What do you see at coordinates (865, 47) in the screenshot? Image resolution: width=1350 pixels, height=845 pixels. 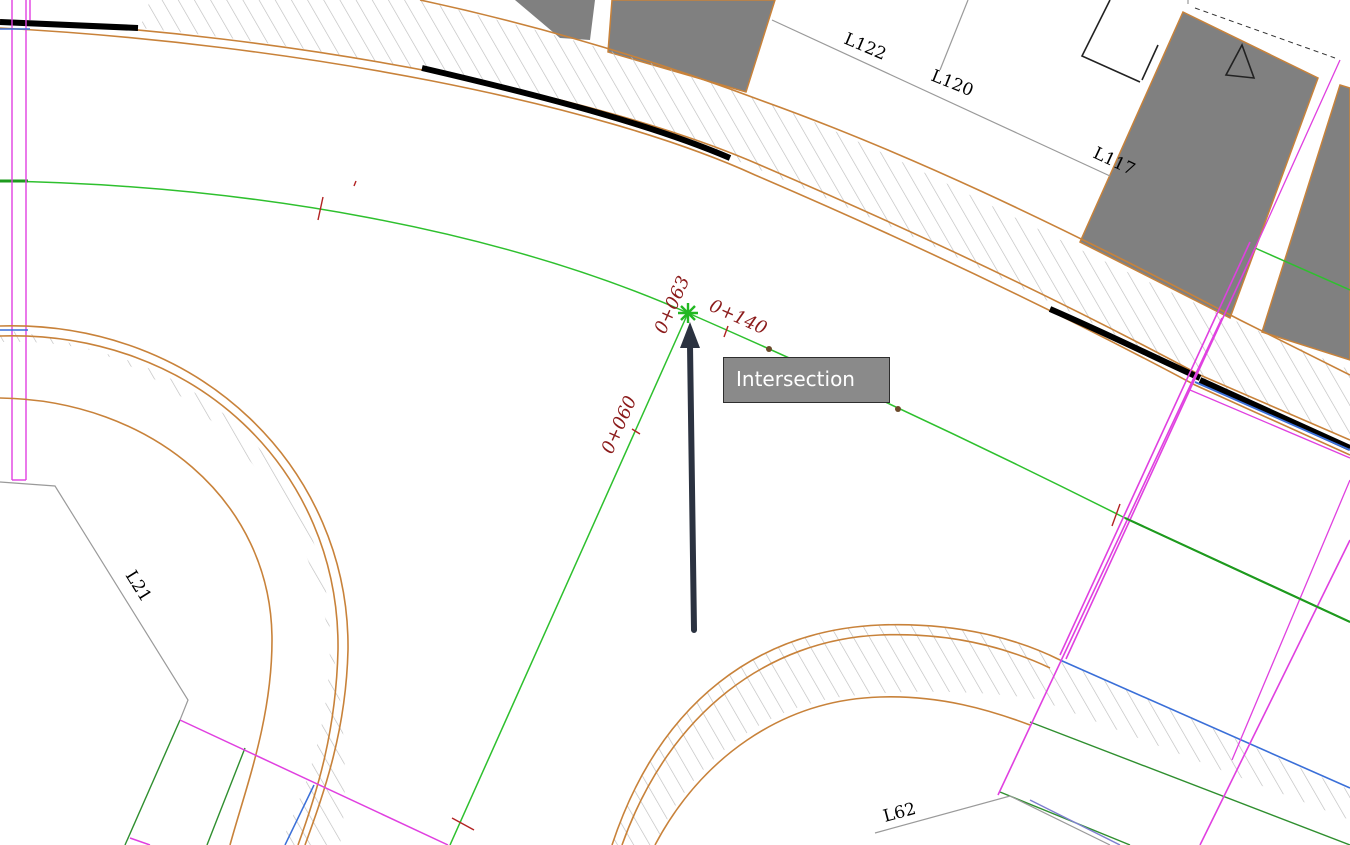 I see `line-label-l122: L122` at bounding box center [865, 47].